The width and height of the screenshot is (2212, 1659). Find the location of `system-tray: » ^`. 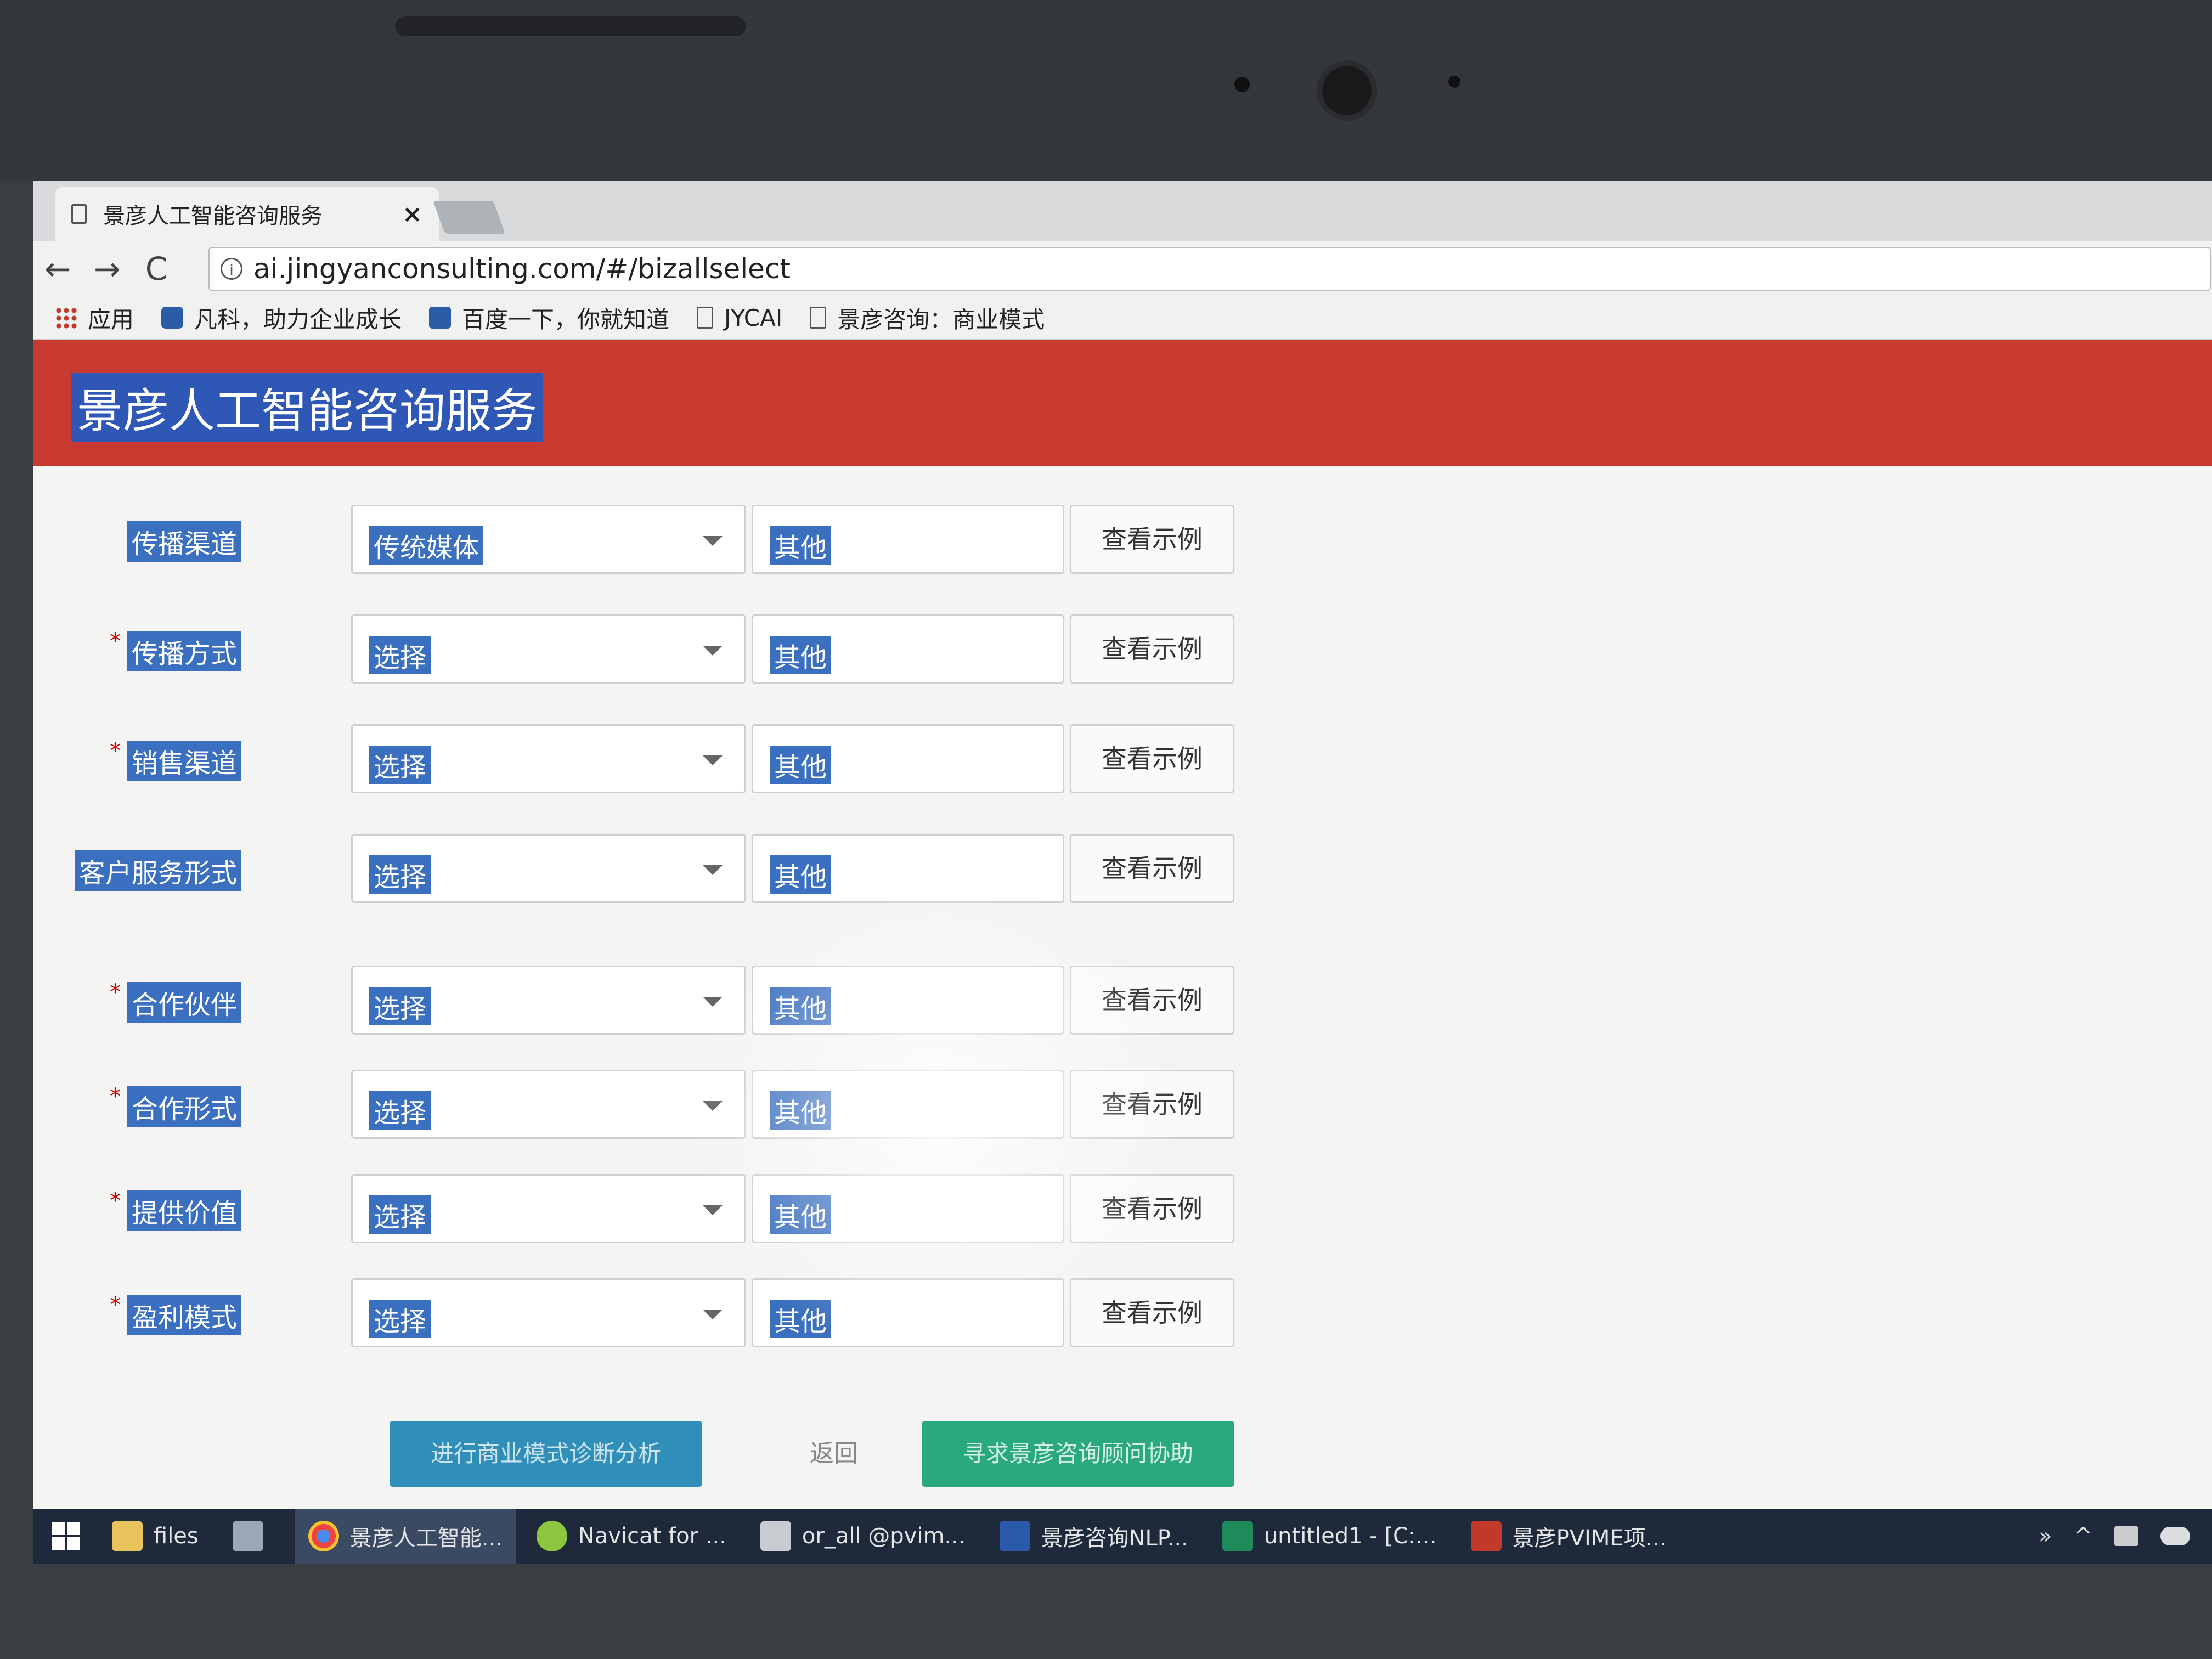

system-tray: » ^ is located at coordinates (2114, 1537).